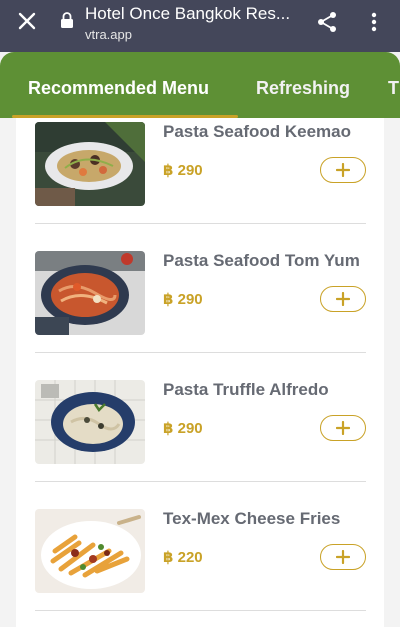  Describe the element at coordinates (200, 610) in the screenshot. I see `item-divider` at that location.